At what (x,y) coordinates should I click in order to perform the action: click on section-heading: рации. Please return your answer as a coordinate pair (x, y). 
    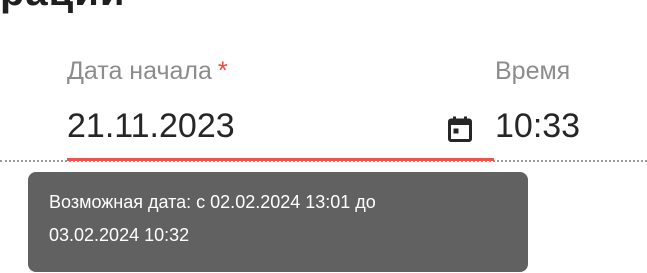
    Looking at the image, I should click on (62, 7).